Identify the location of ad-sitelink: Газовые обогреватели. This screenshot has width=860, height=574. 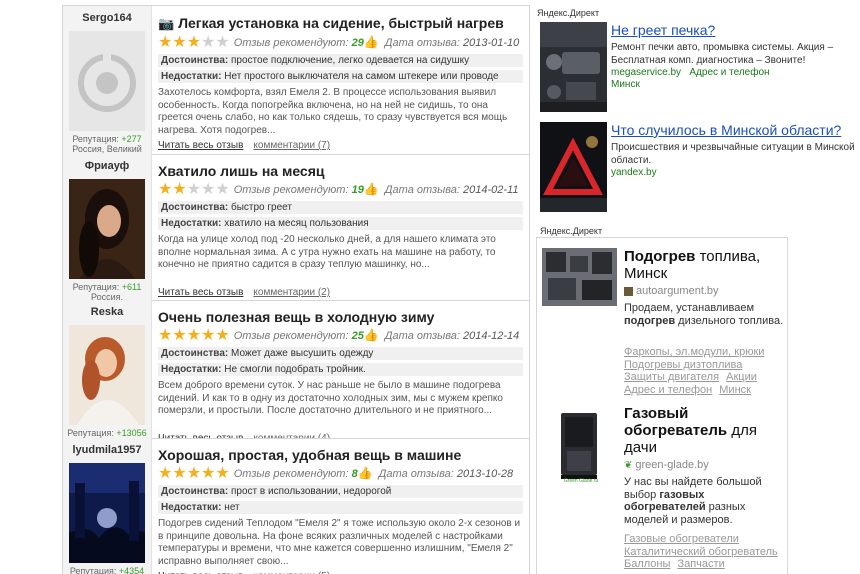
(681, 539).